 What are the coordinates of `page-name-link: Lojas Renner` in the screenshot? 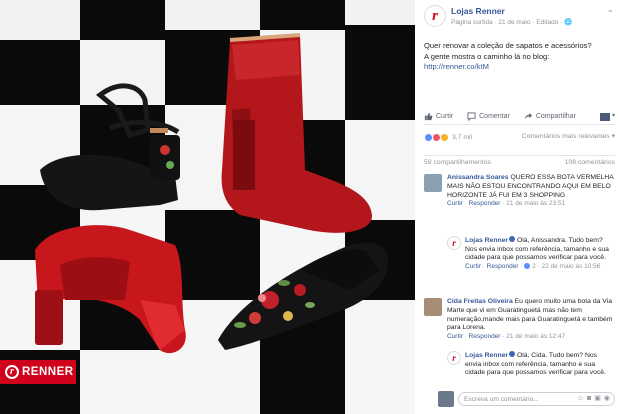 It's located at (478, 11).